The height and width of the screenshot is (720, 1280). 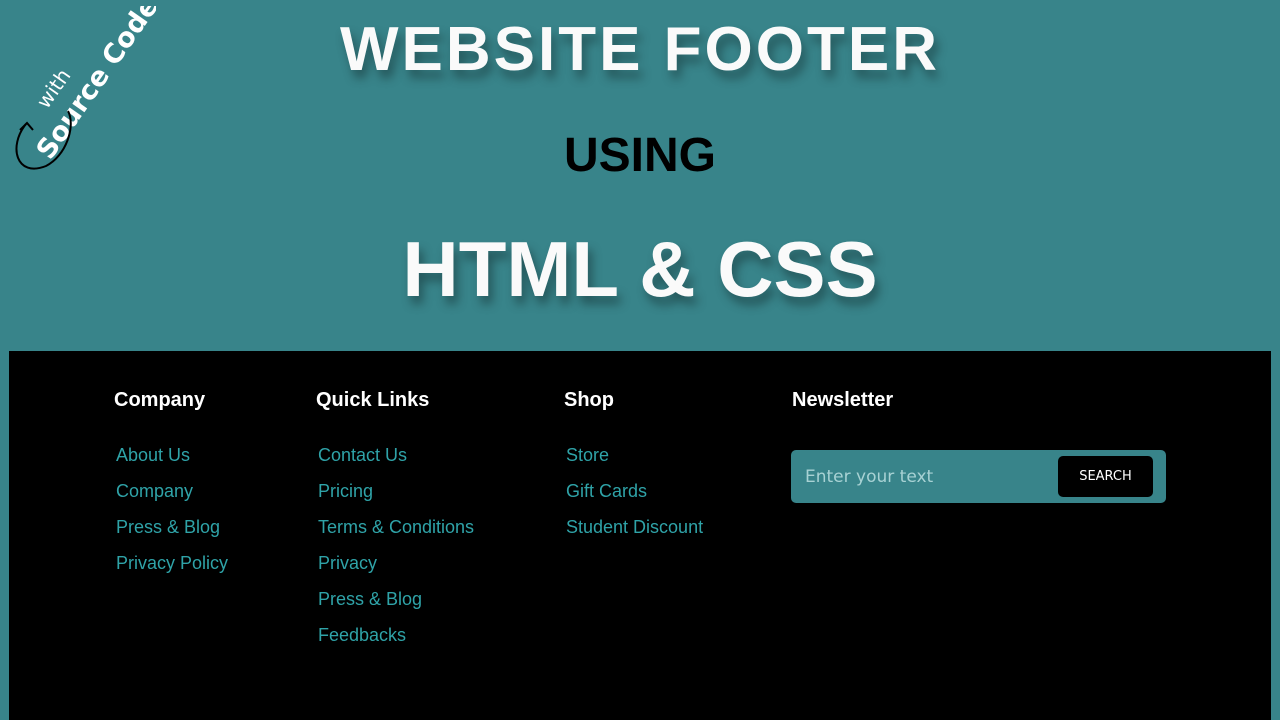 I want to click on footer-link-privacy: Privacy, so click(x=396, y=563).